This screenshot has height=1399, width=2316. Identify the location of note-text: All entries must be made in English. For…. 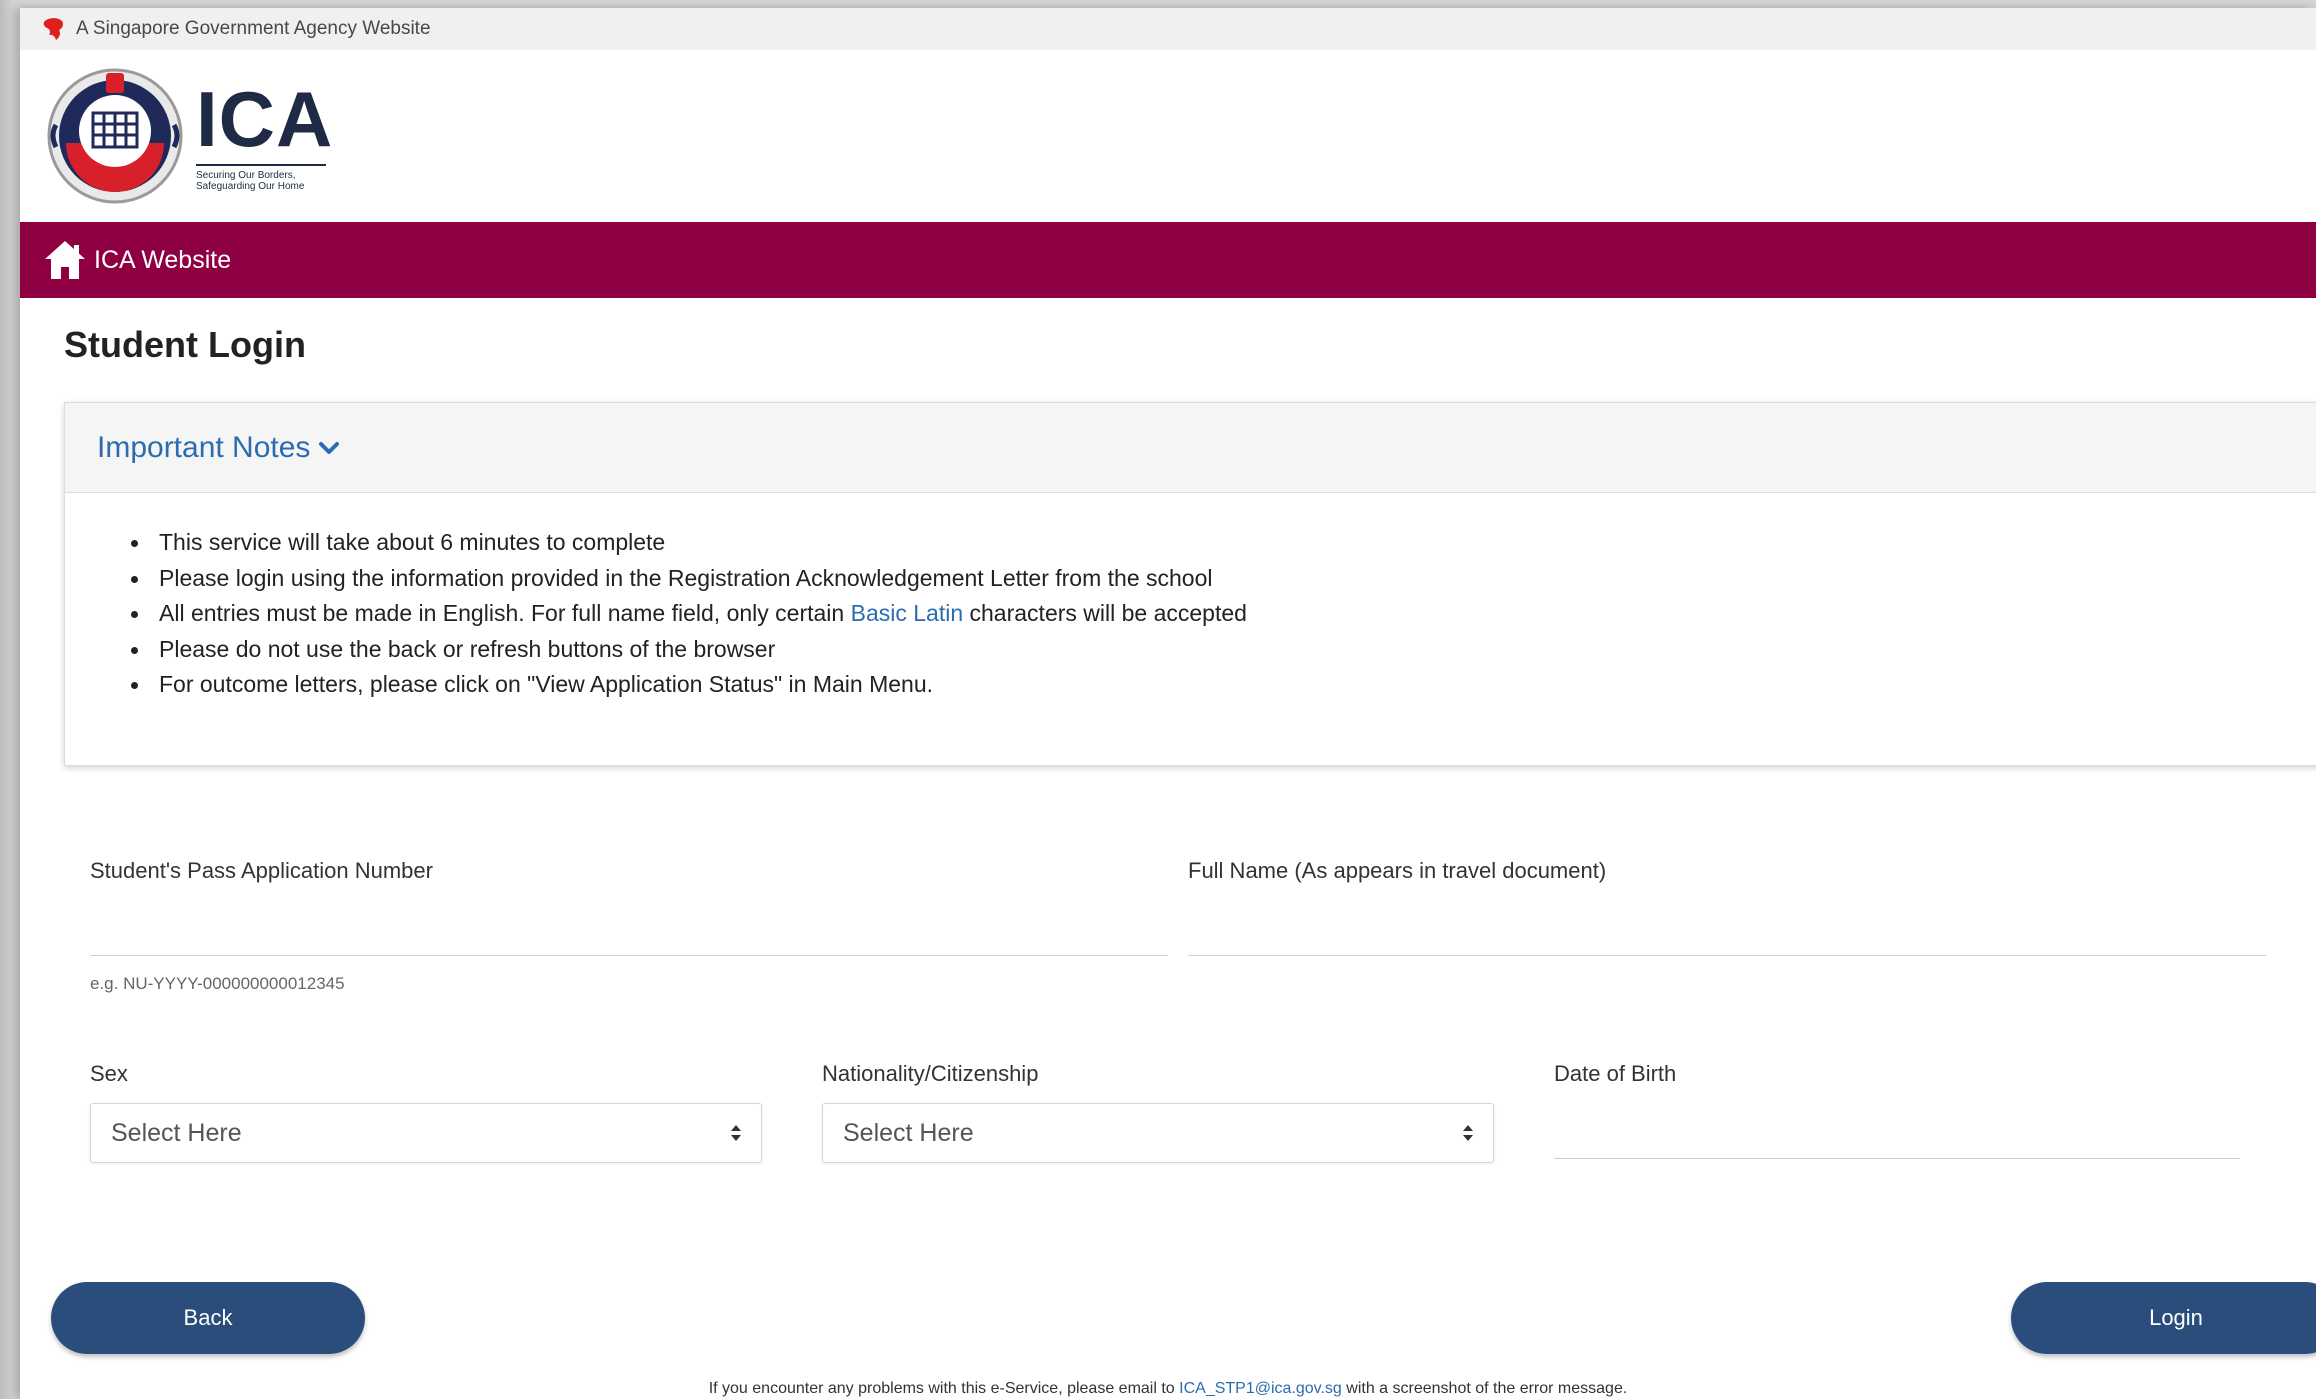
(505, 613).